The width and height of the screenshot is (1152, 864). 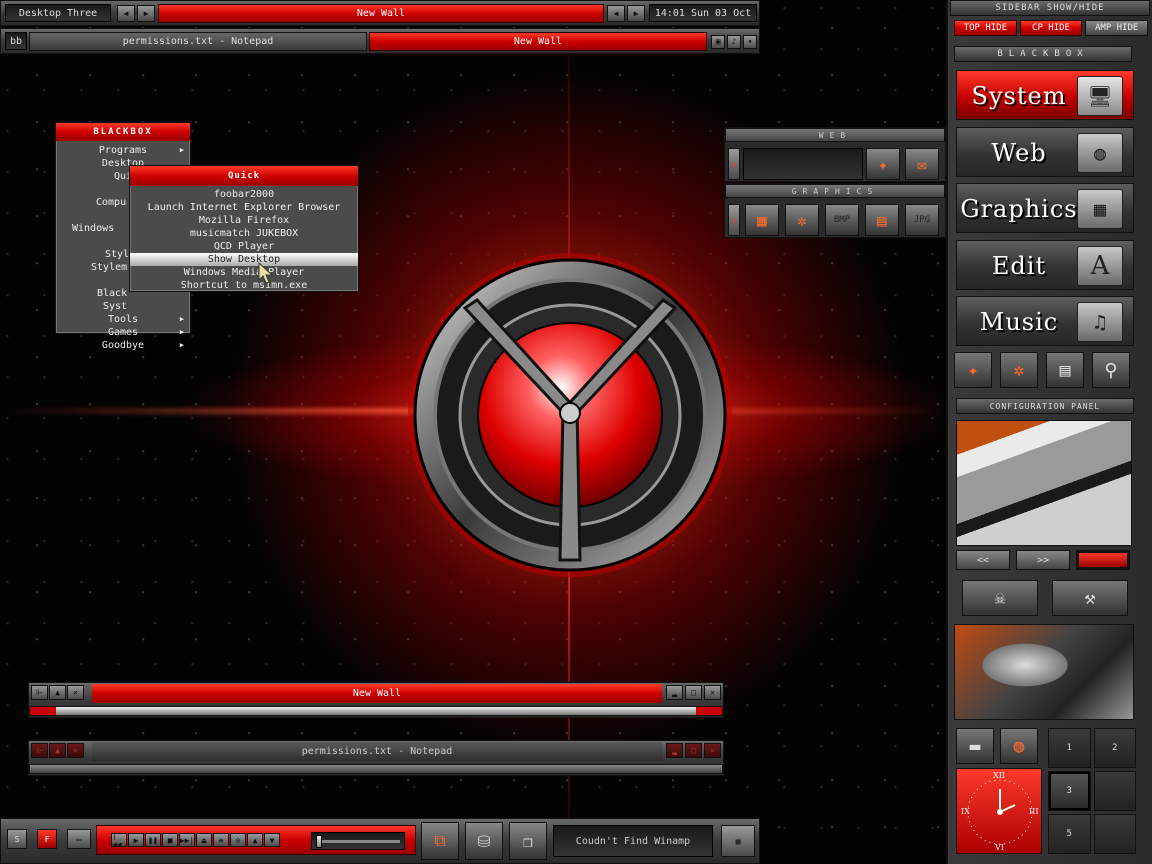 I want to click on web-address-input, so click(x=803, y=164).